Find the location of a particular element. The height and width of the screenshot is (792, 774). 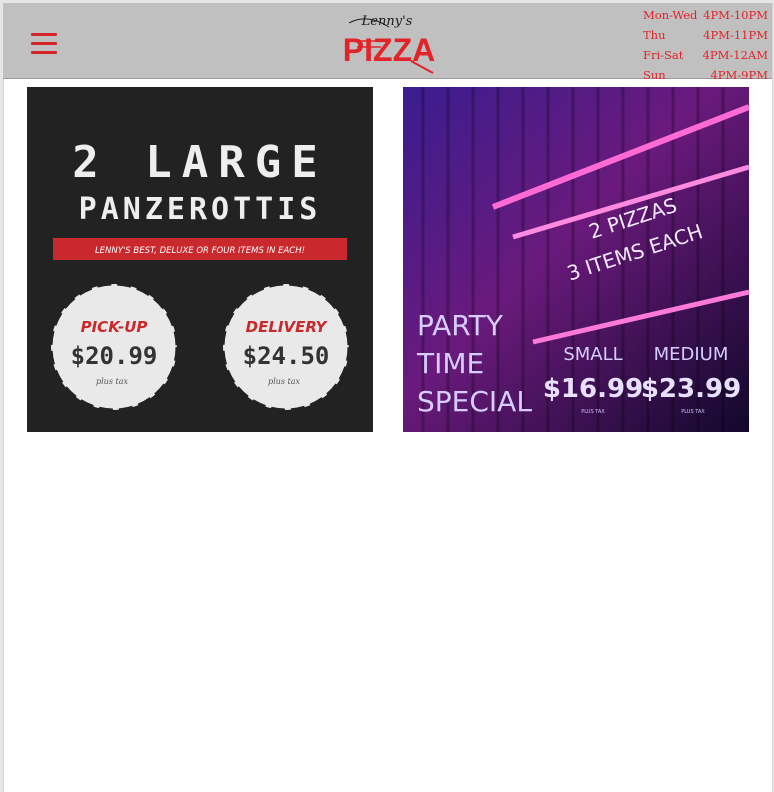

svg-text: 2 LARGE is located at coordinates (199, 162).